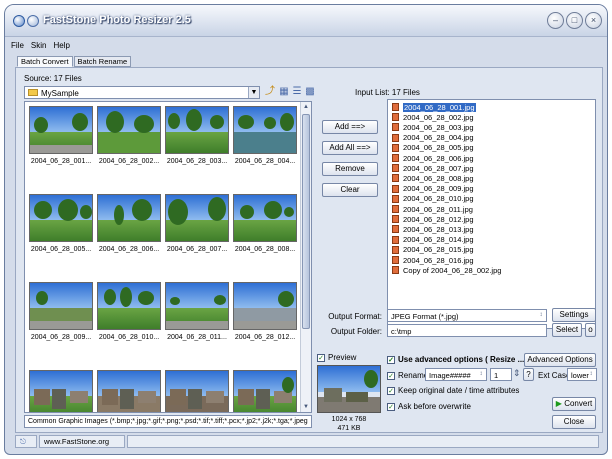  I want to click on thumbnail-view-icon: ▦, so click(284, 92).